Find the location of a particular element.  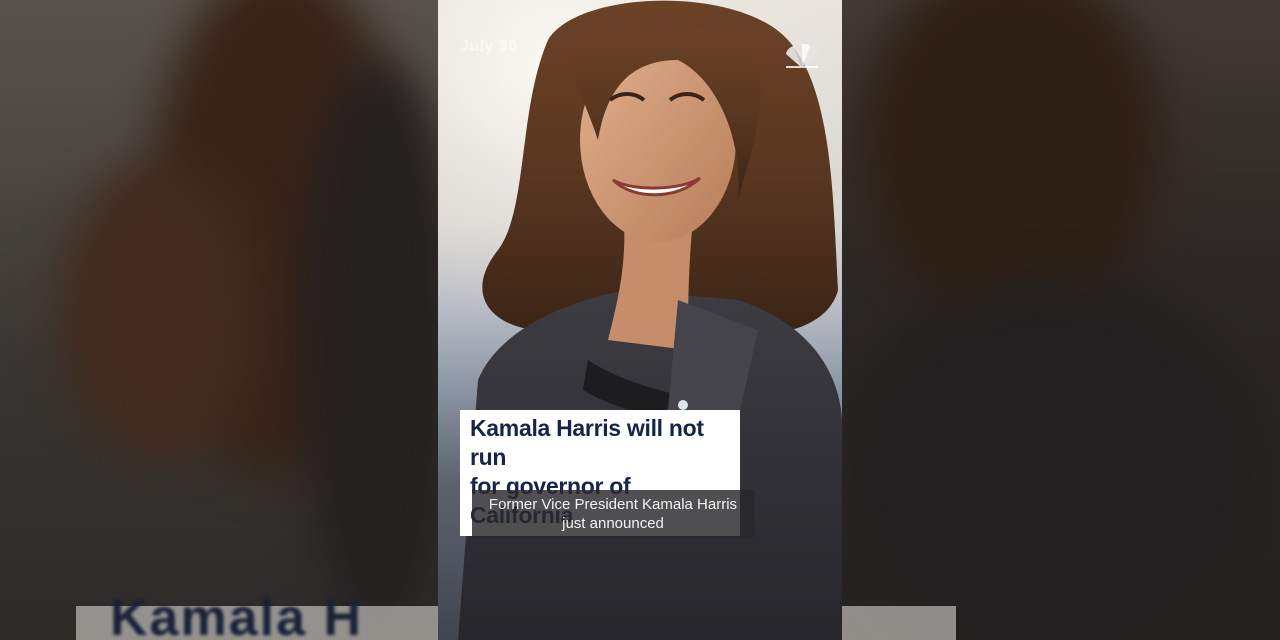

date-label: July 30 is located at coordinates (489, 46).